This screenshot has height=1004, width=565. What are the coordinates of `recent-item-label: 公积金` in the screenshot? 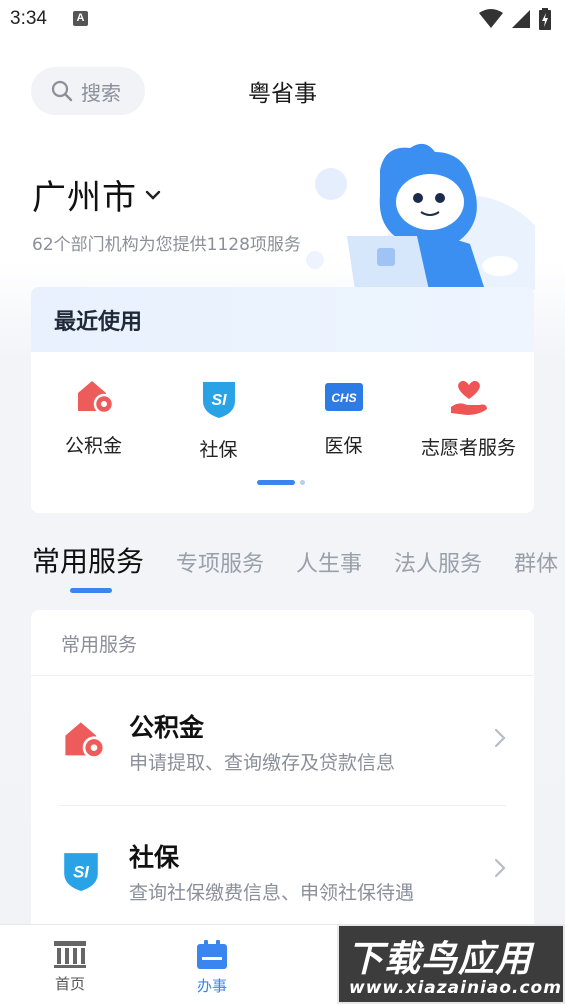 It's located at (93, 446).